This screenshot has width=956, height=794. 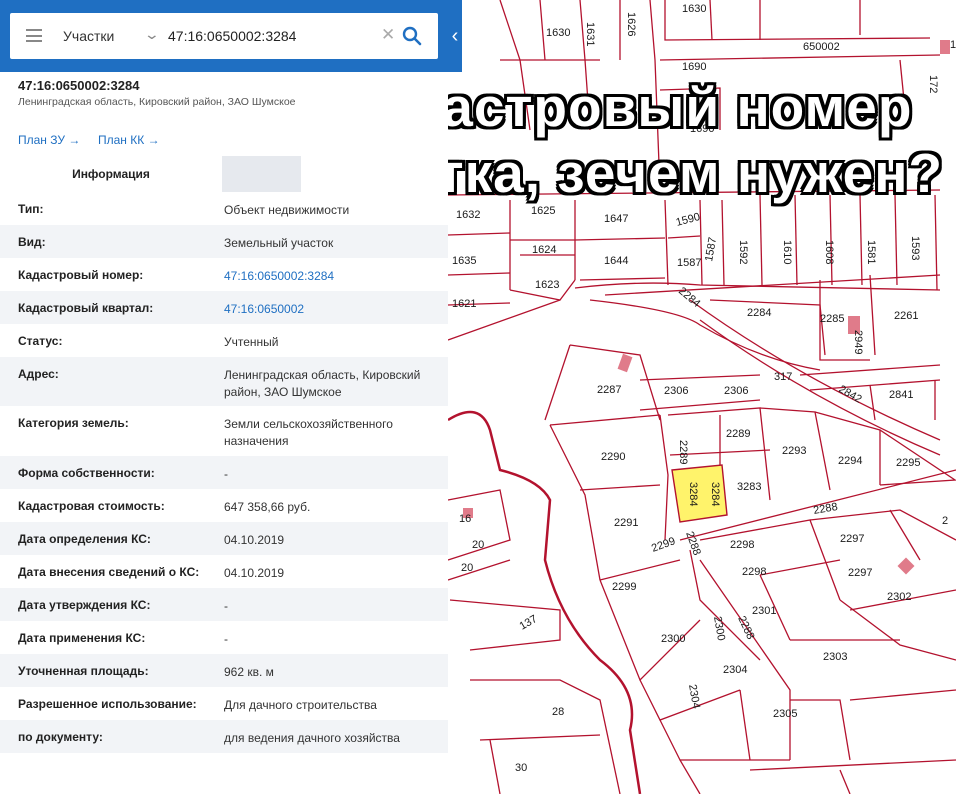 What do you see at coordinates (455, 36) in the screenshot?
I see `collapse-panel-icon: ‹` at bounding box center [455, 36].